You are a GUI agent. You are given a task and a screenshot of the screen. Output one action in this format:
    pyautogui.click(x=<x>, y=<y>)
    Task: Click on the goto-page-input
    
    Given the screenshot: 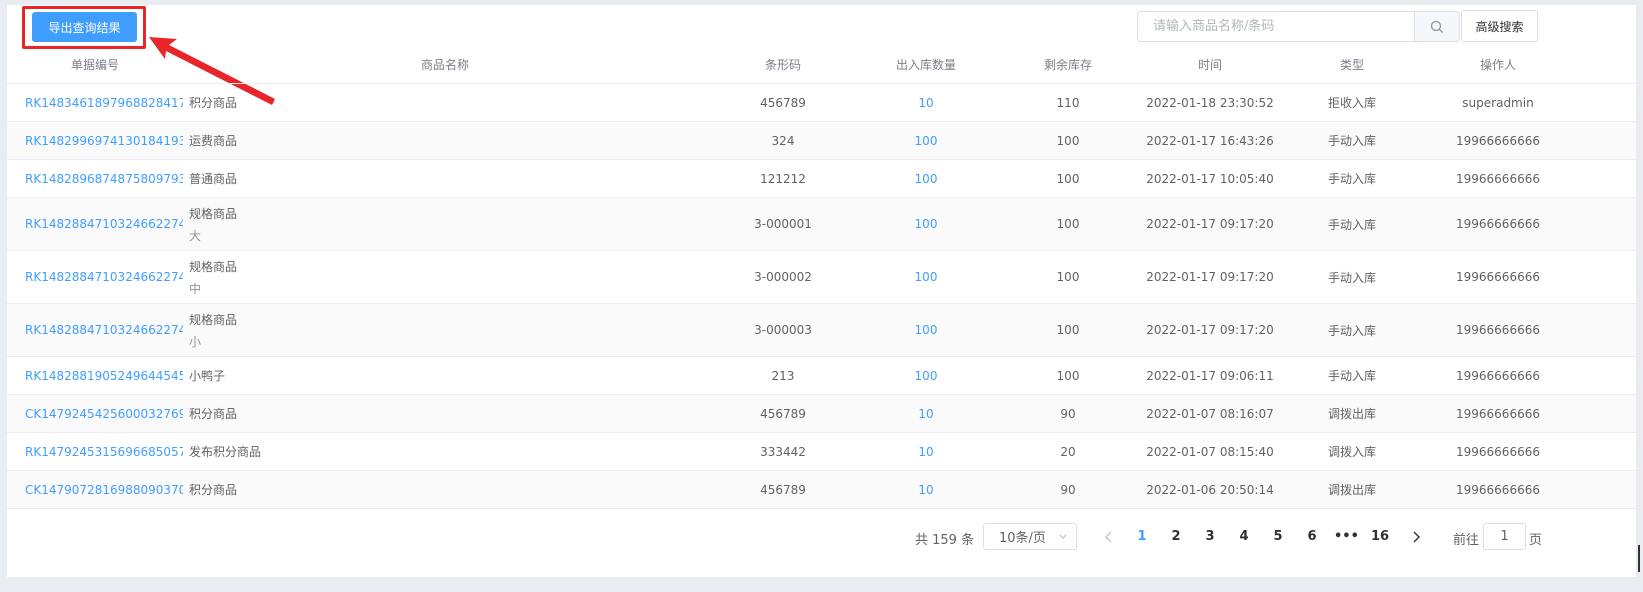 What is the action you would take?
    pyautogui.click(x=1504, y=536)
    